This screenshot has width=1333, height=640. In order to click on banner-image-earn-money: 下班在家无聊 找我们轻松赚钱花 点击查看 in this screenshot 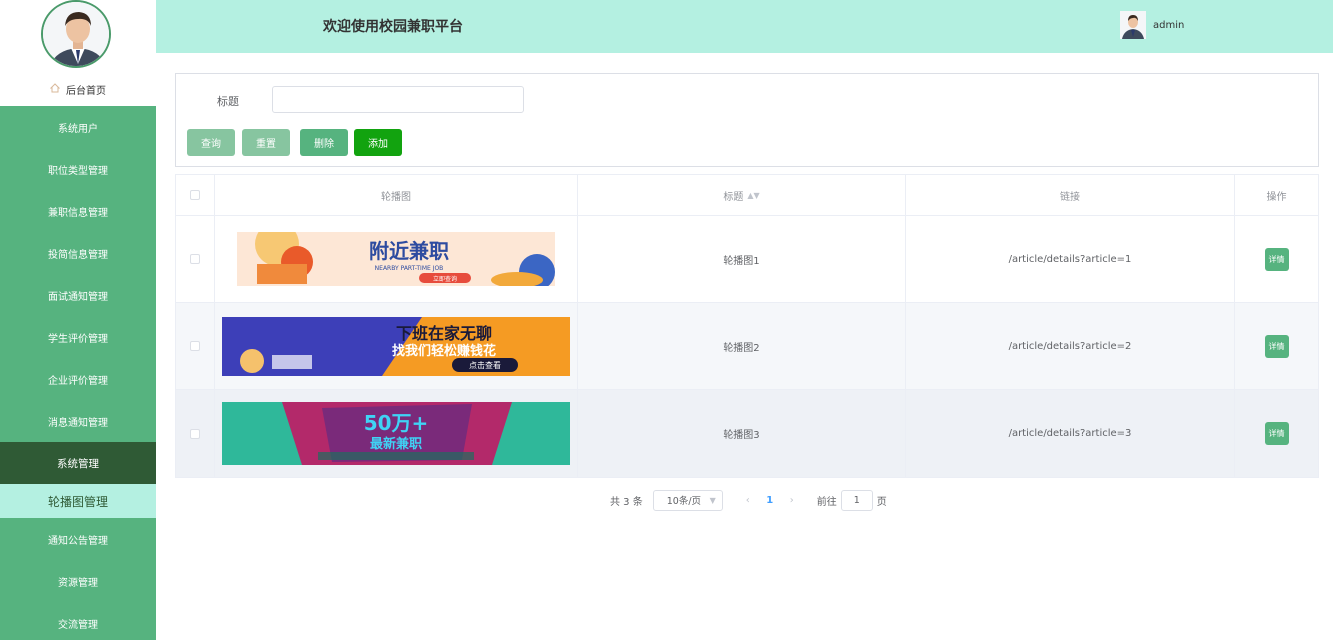, I will do `click(396, 346)`.